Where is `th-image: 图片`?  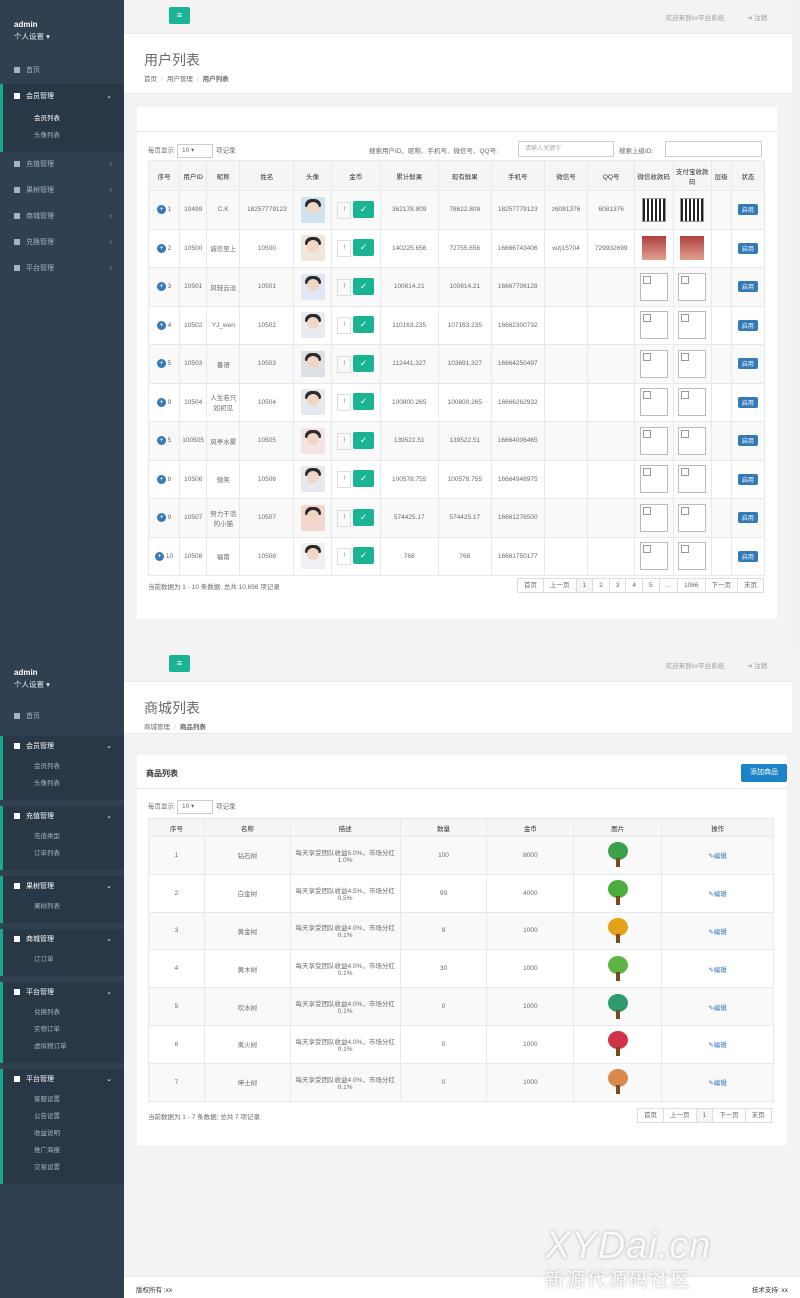
th-image: 图片 is located at coordinates (618, 827).